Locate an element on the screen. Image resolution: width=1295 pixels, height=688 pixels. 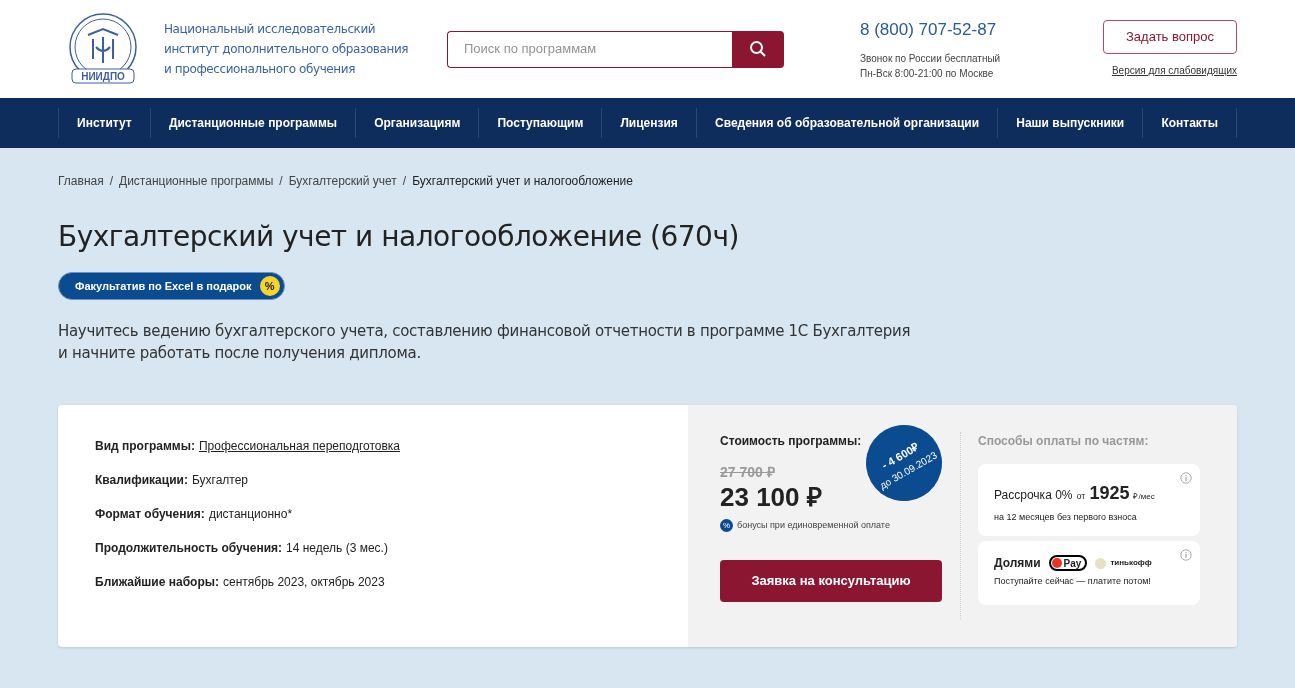
detail-value: 14 недель (3 мес.) is located at coordinates (337, 548).